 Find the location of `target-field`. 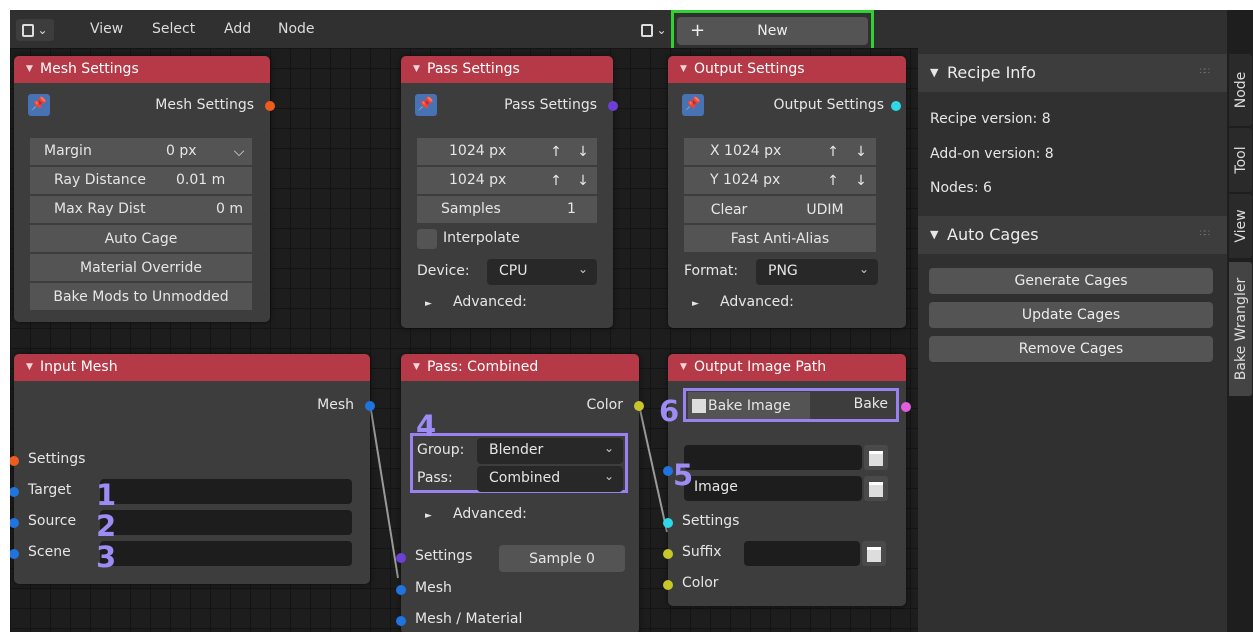

target-field is located at coordinates (226, 491).